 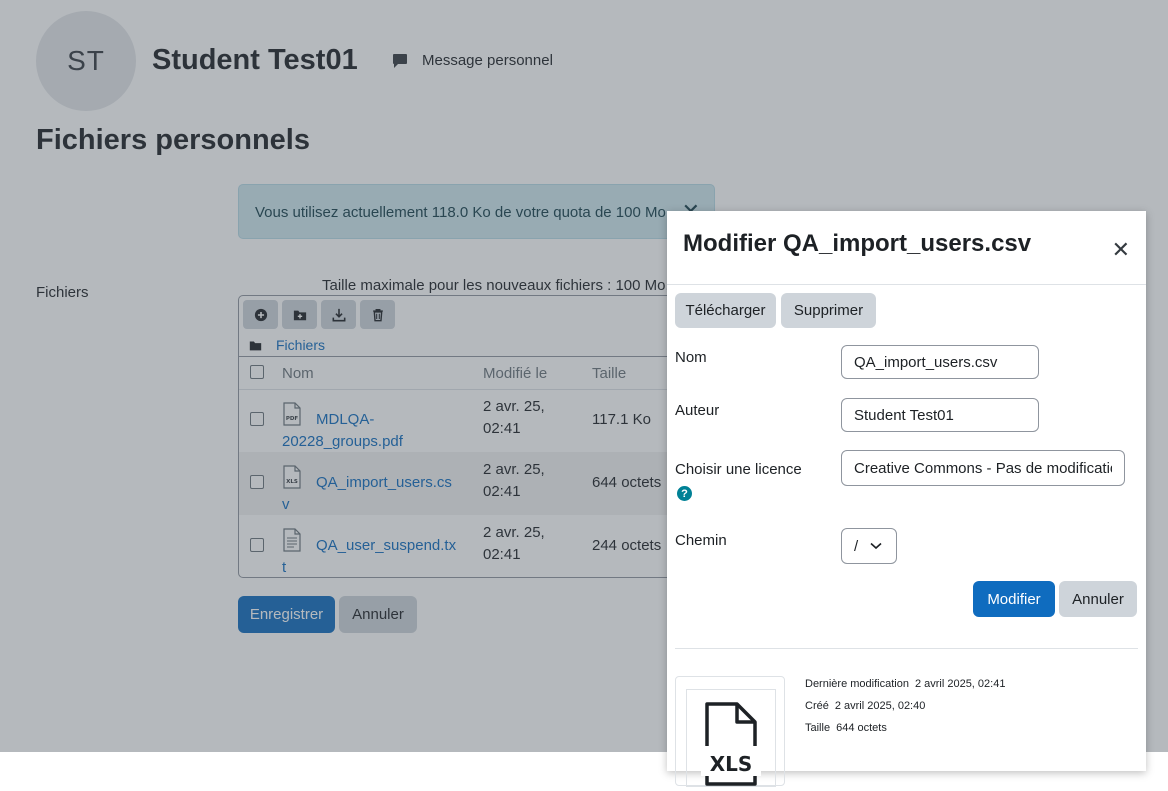 What do you see at coordinates (857, 243) in the screenshot?
I see `dialog-title: Modifier QA_import_users.csv` at bounding box center [857, 243].